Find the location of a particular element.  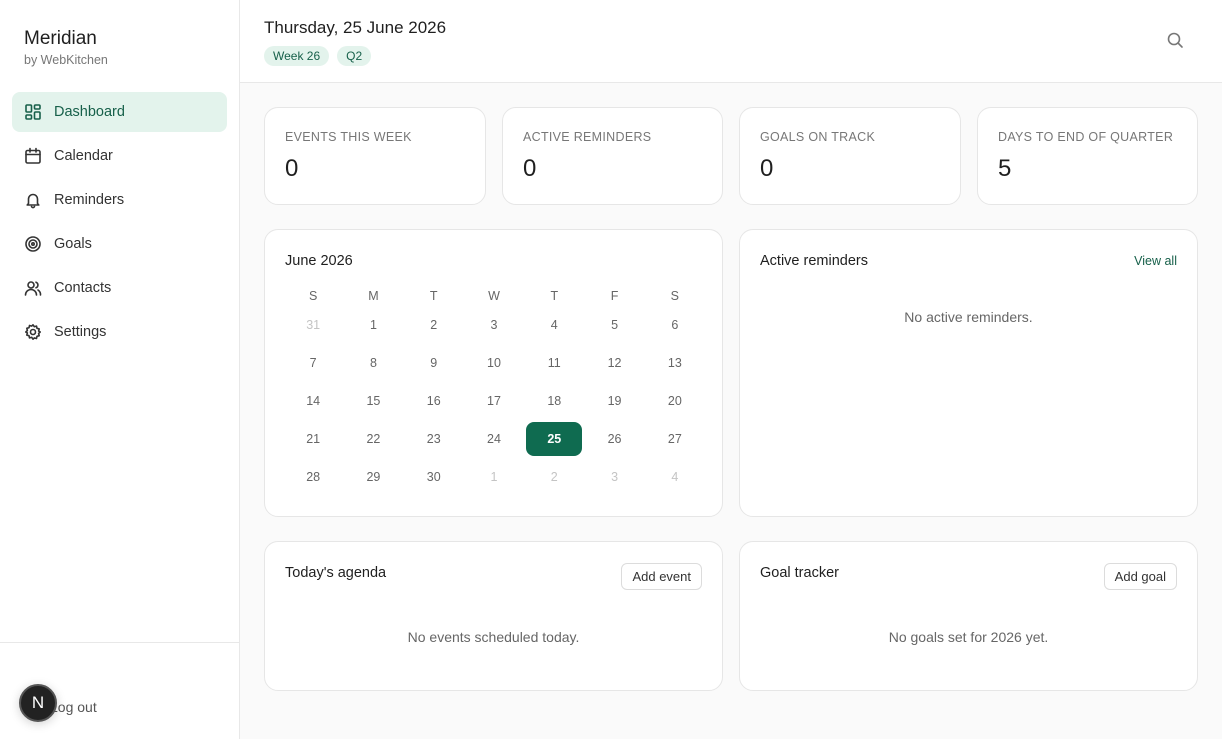

gear-icon is located at coordinates (33, 332).